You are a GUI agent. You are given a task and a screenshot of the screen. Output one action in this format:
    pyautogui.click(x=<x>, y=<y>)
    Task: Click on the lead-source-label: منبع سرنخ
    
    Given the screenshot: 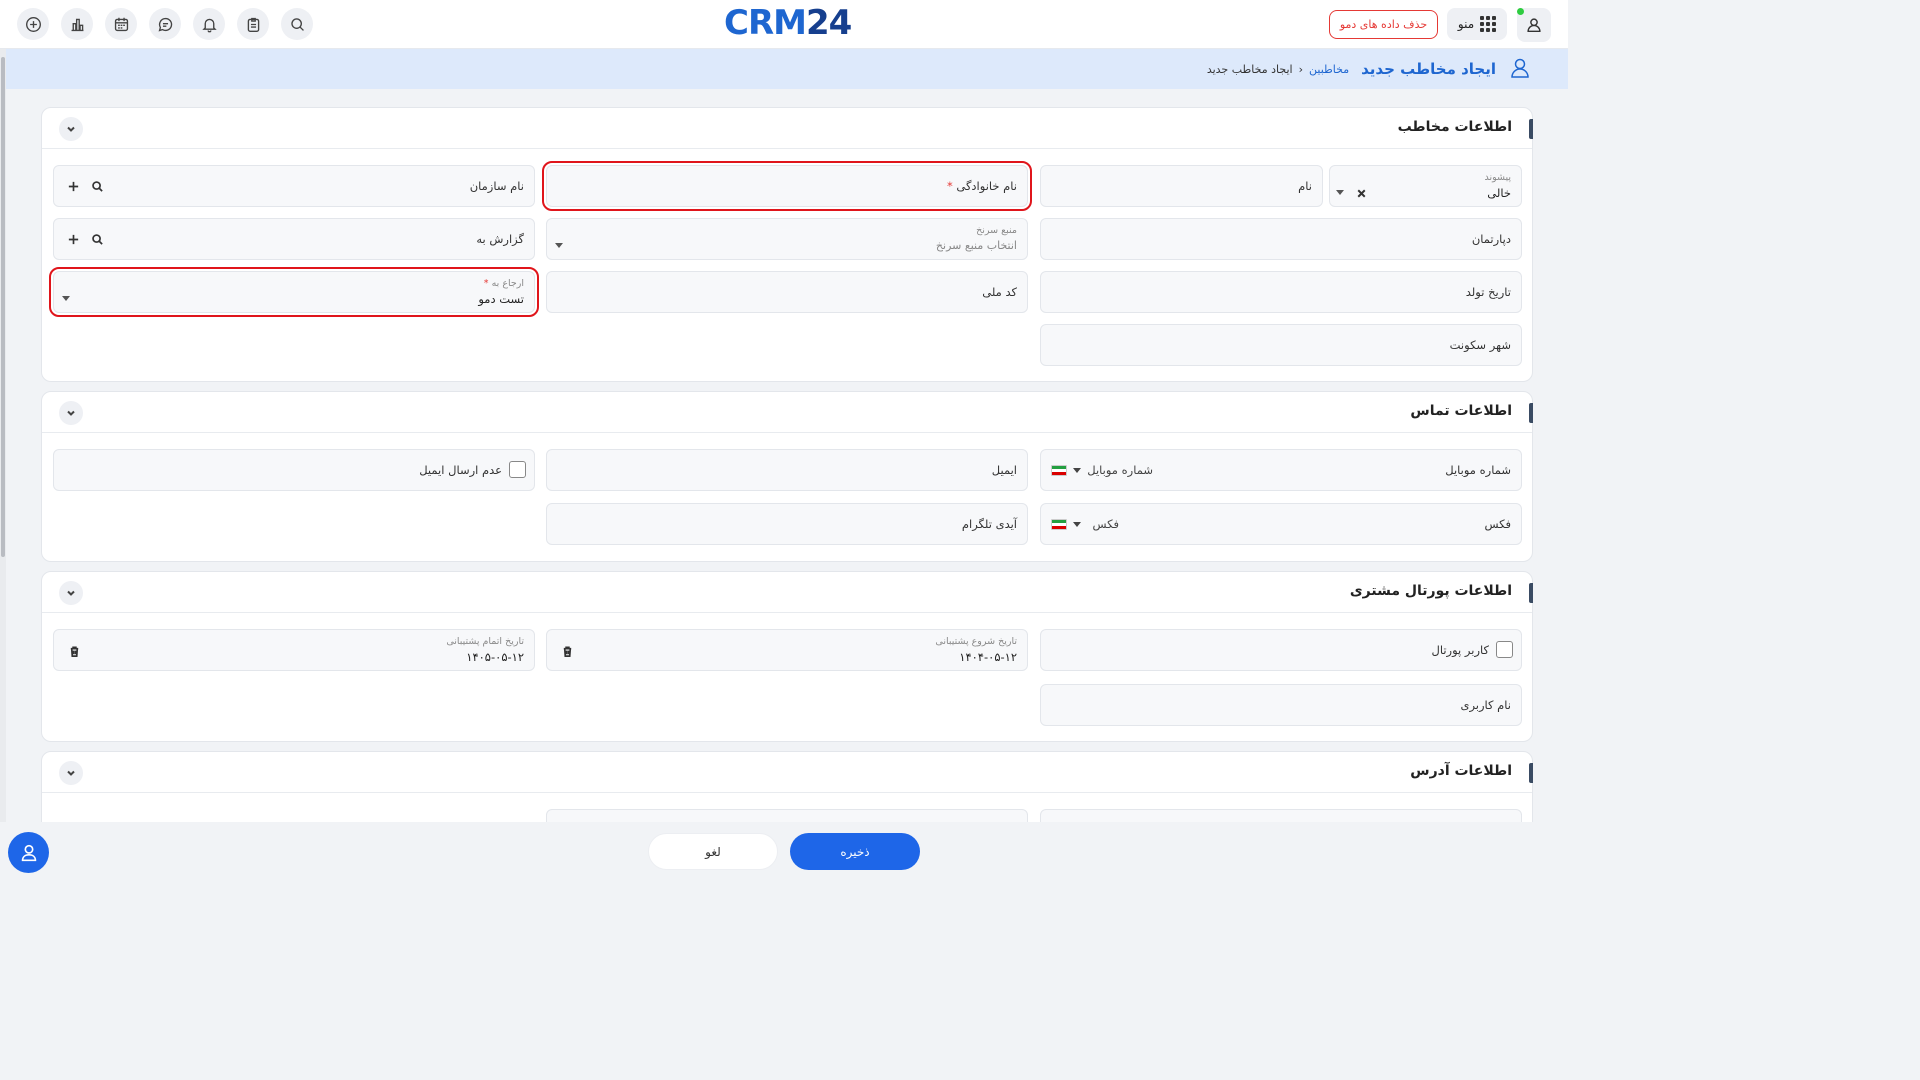 What is the action you would take?
    pyautogui.click(x=996, y=230)
    